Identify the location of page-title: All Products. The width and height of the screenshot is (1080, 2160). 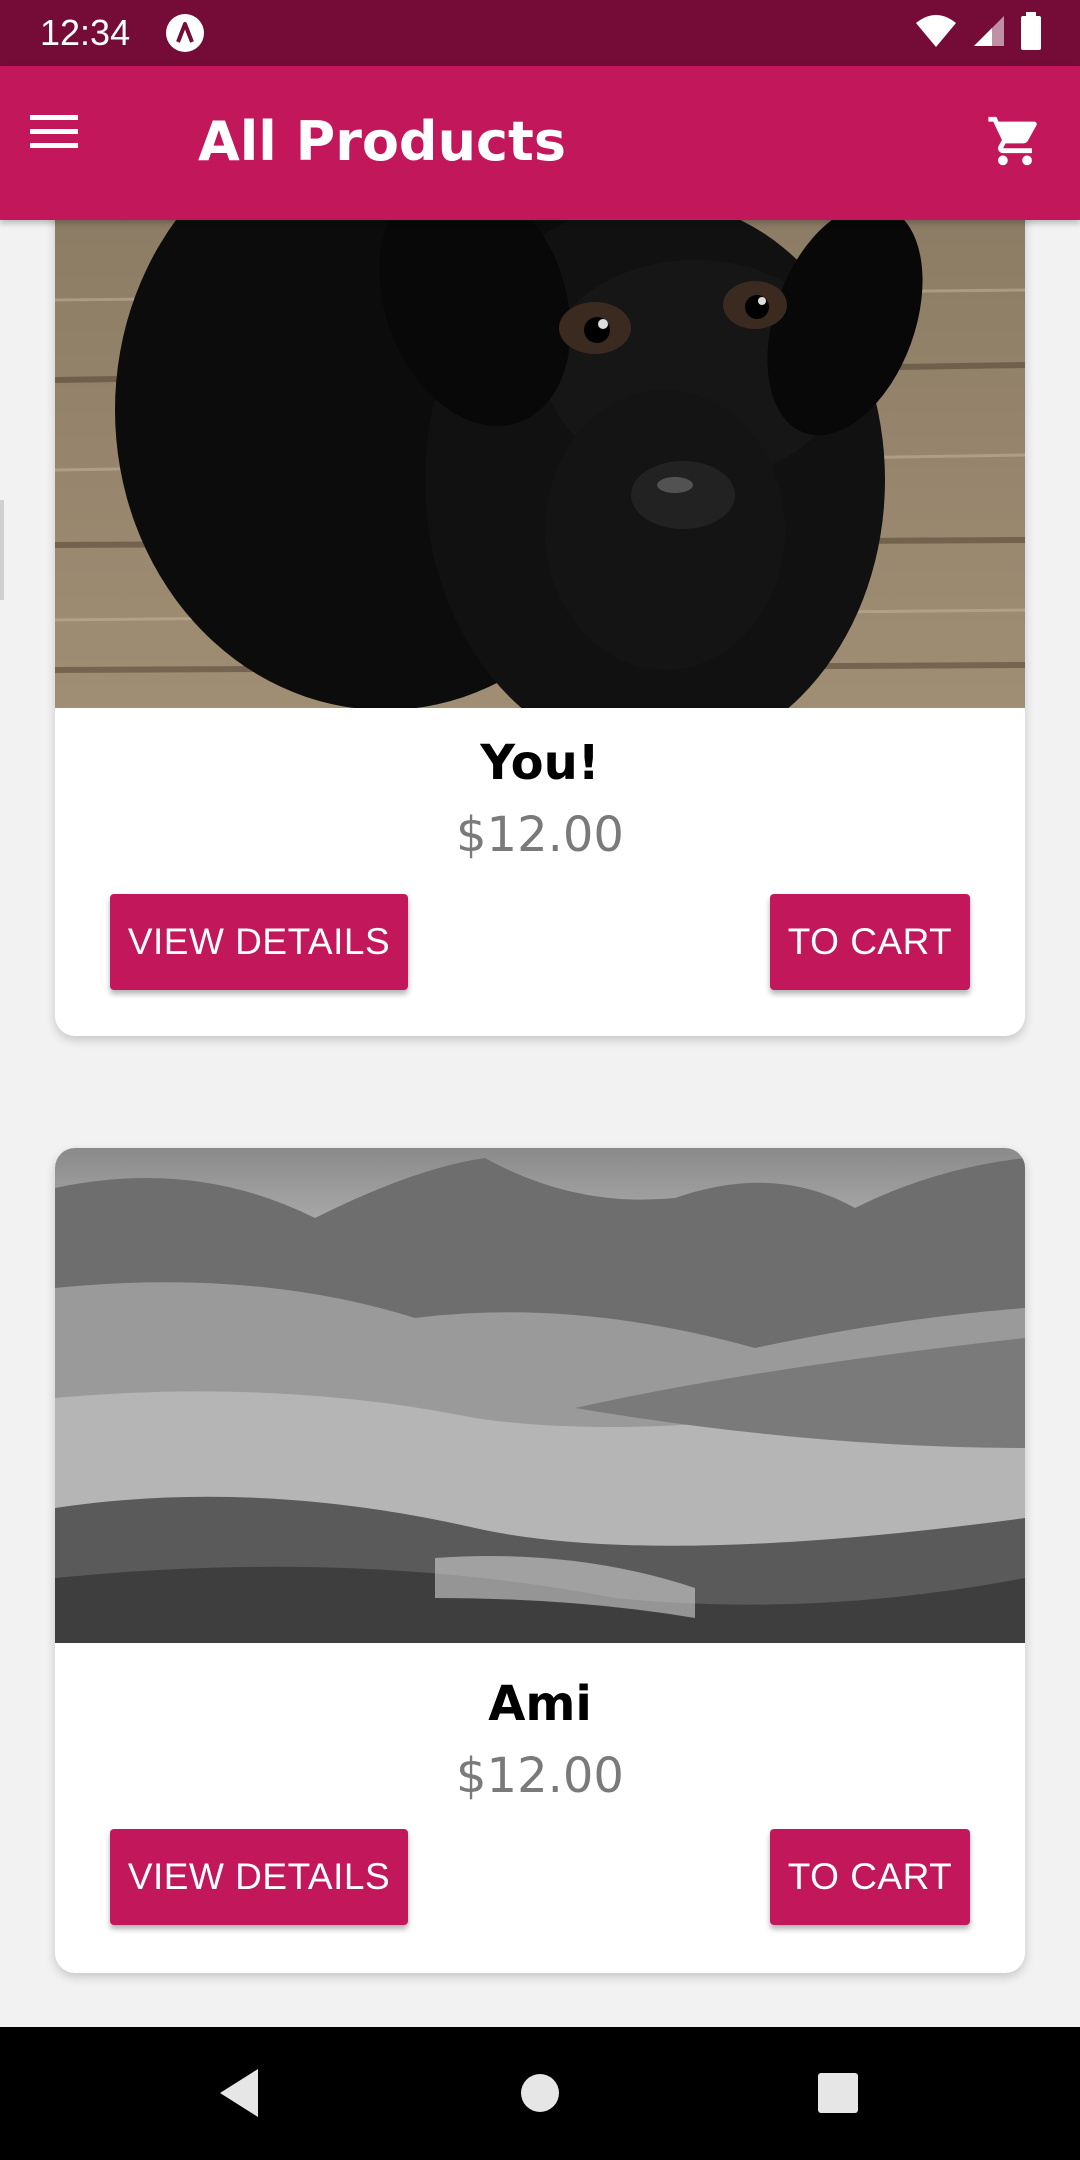
(382, 141).